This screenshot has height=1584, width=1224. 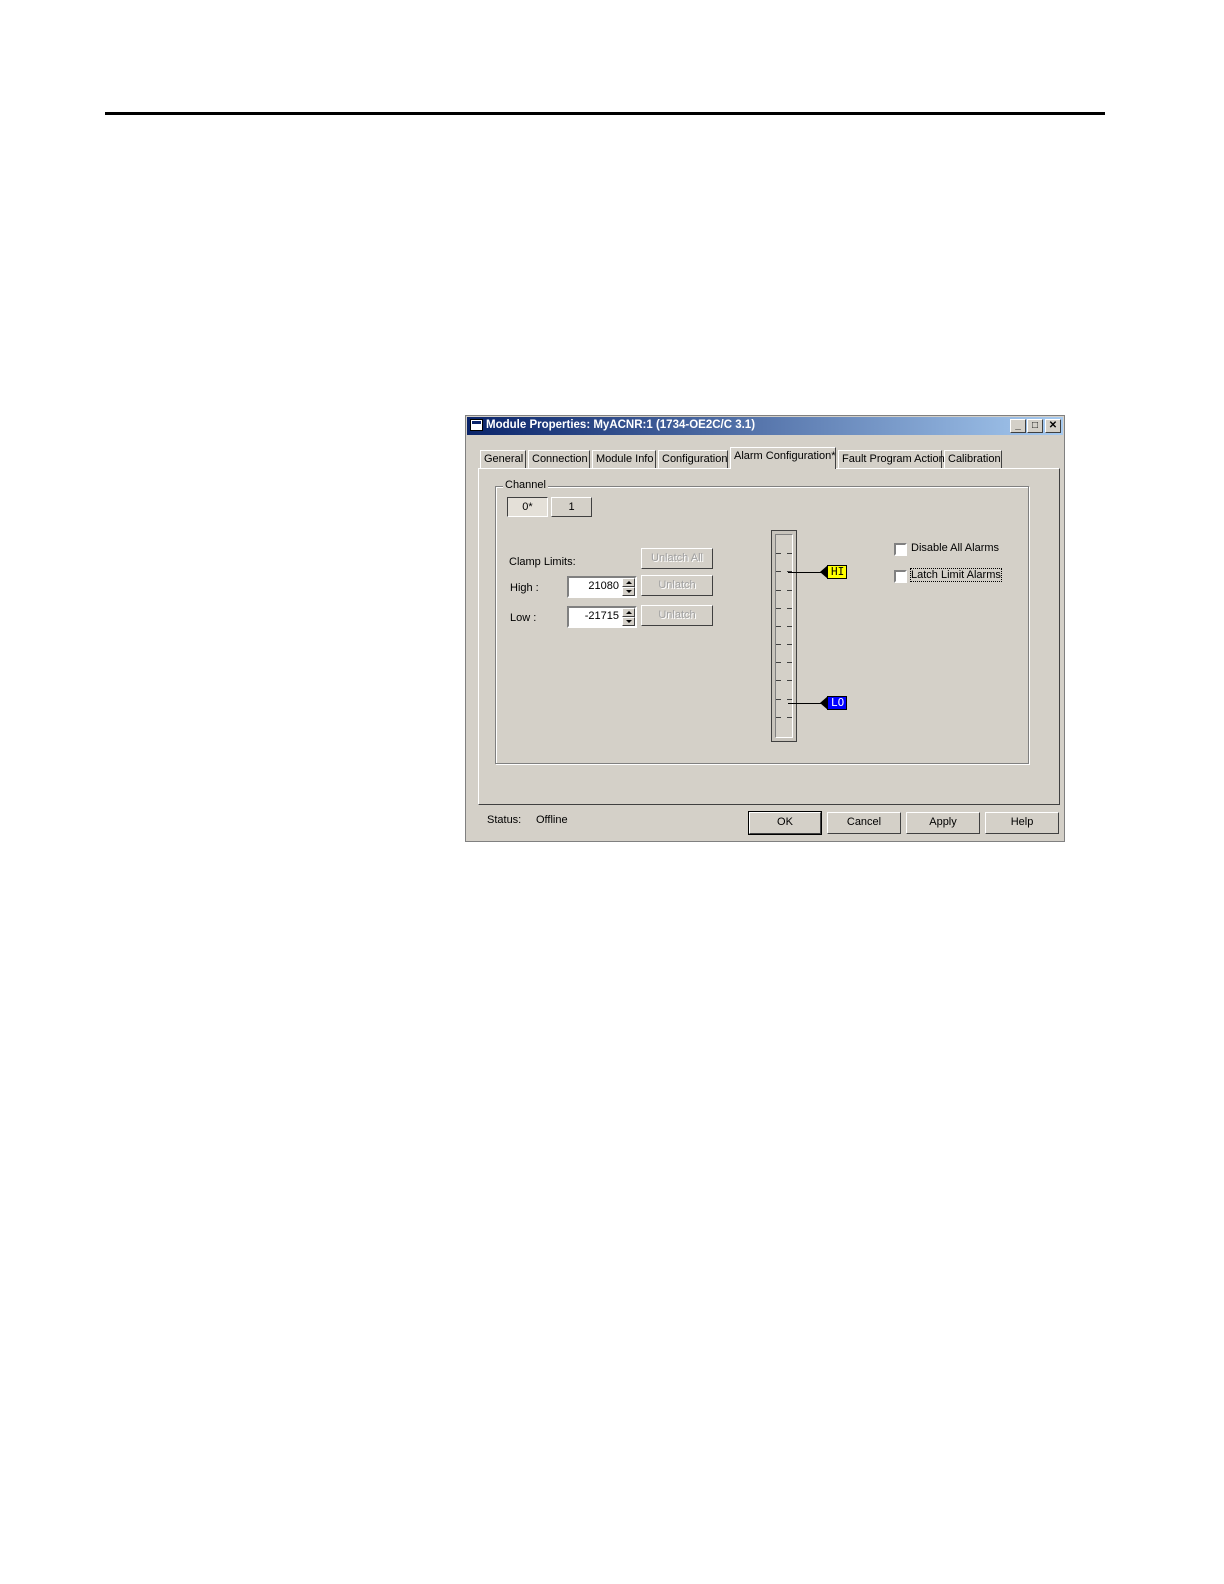 What do you see at coordinates (552, 820) in the screenshot?
I see `status-value: Offline` at bounding box center [552, 820].